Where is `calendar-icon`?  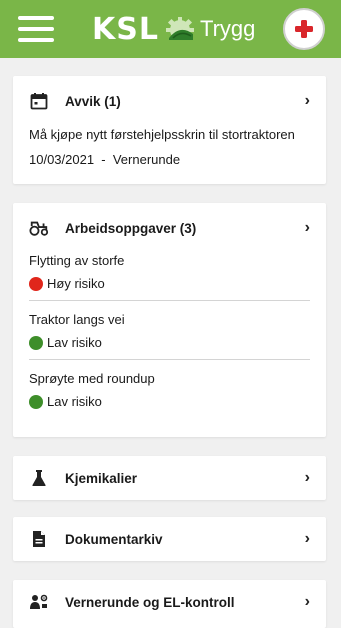 calendar-icon is located at coordinates (39, 101).